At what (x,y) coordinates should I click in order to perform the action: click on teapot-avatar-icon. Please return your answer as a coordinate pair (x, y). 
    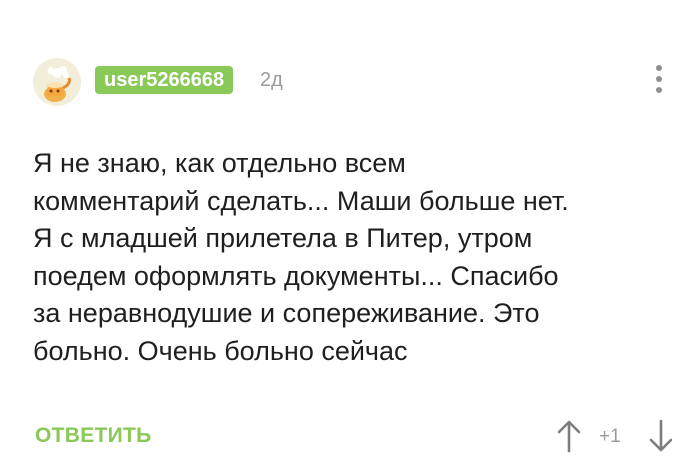
    Looking at the image, I should click on (57, 82).